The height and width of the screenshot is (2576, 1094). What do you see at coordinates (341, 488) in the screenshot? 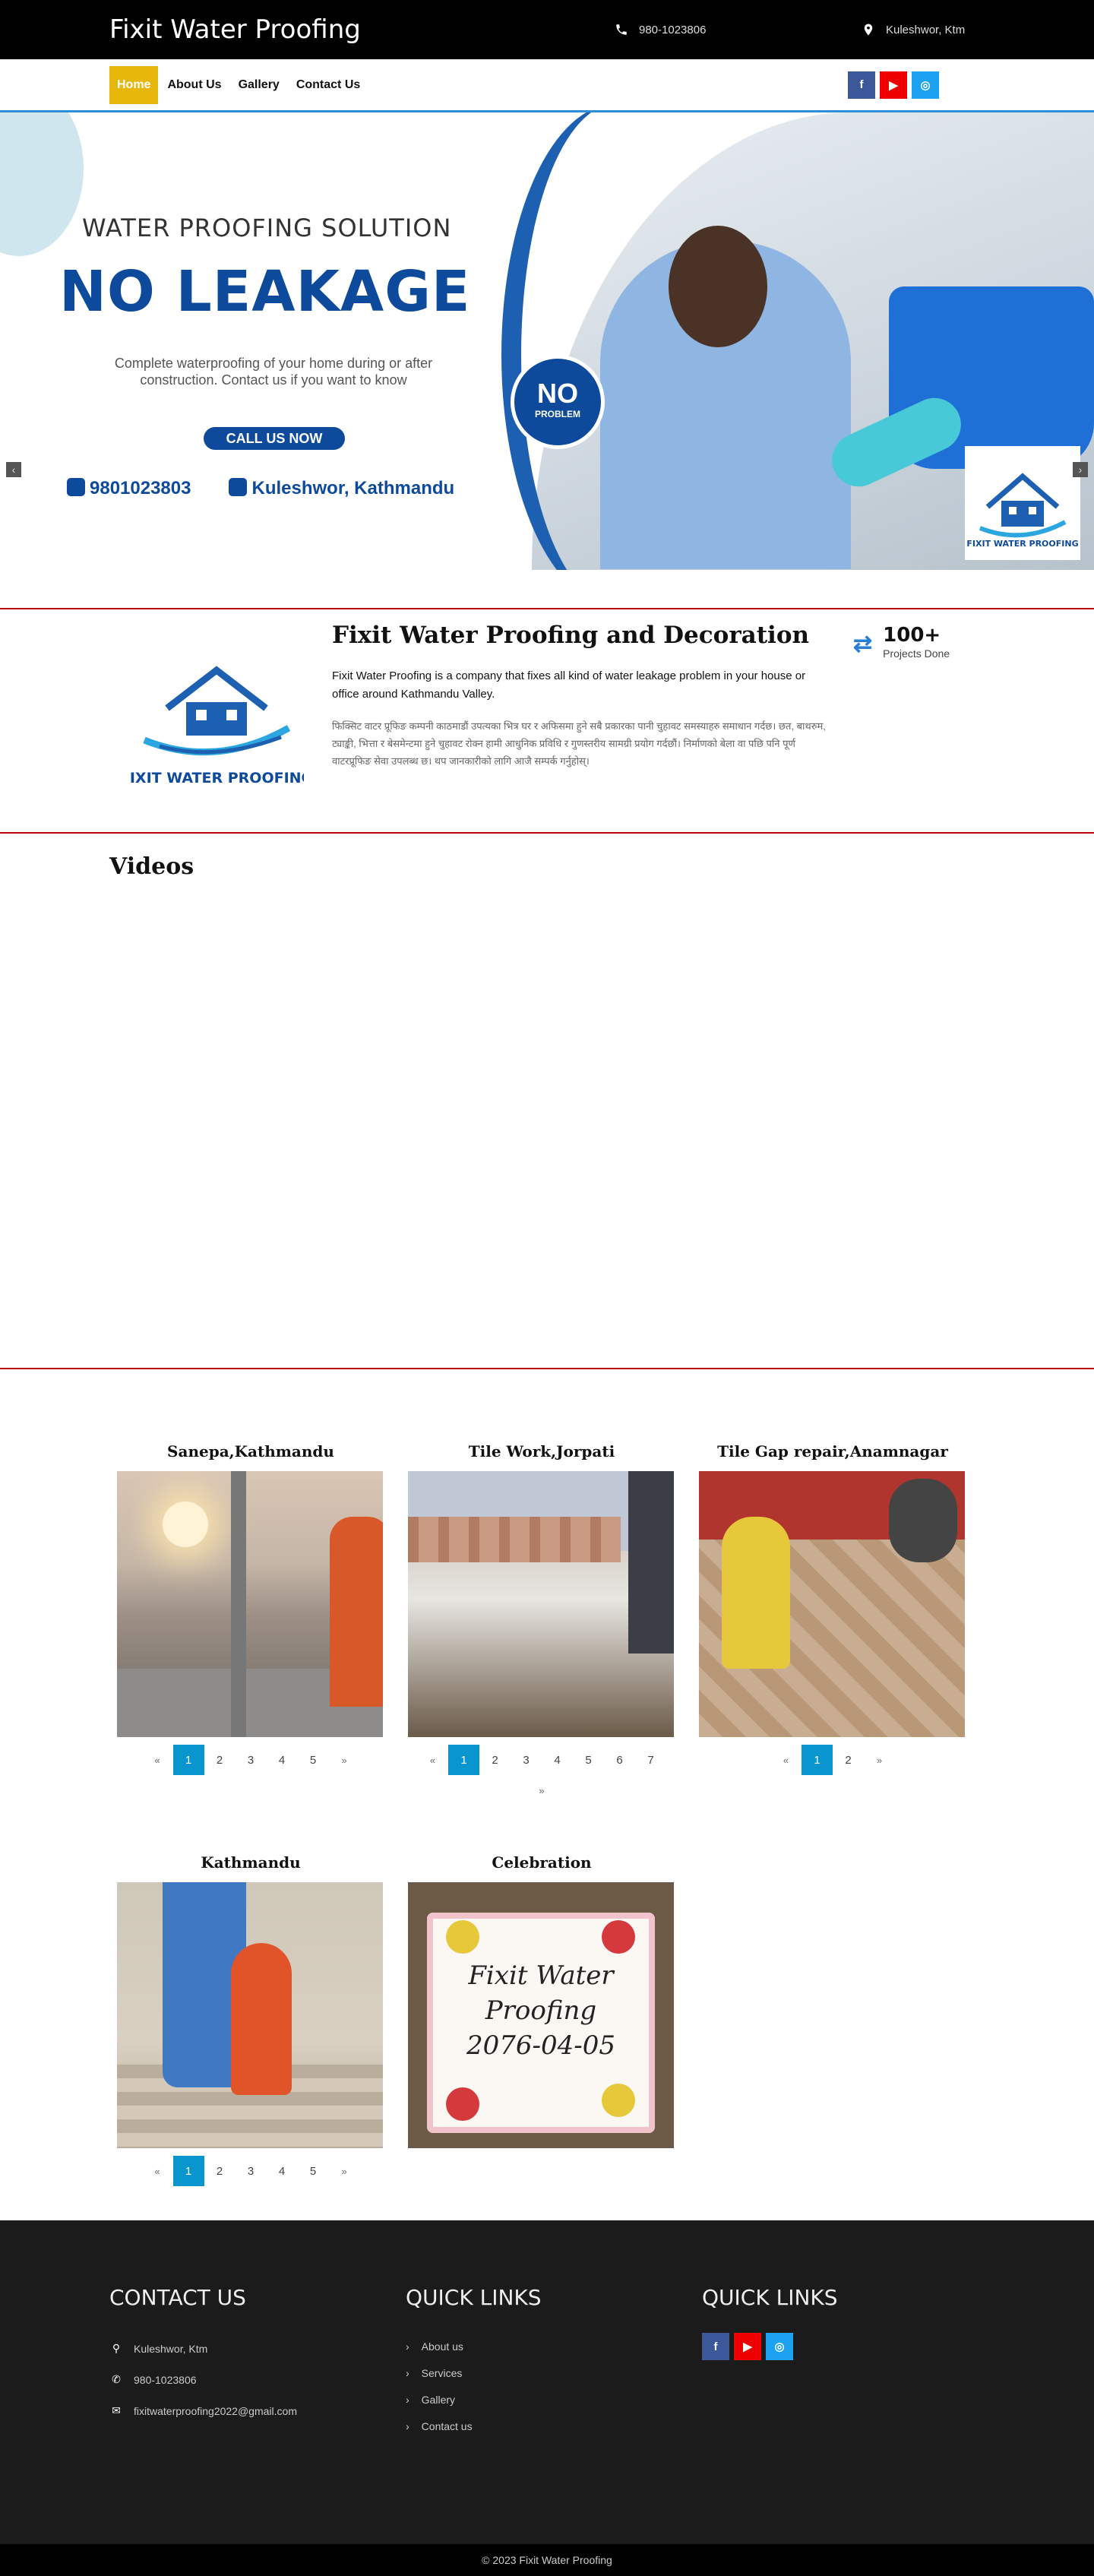
I see `hero-address: Kuleshwor, Kathmandu` at bounding box center [341, 488].